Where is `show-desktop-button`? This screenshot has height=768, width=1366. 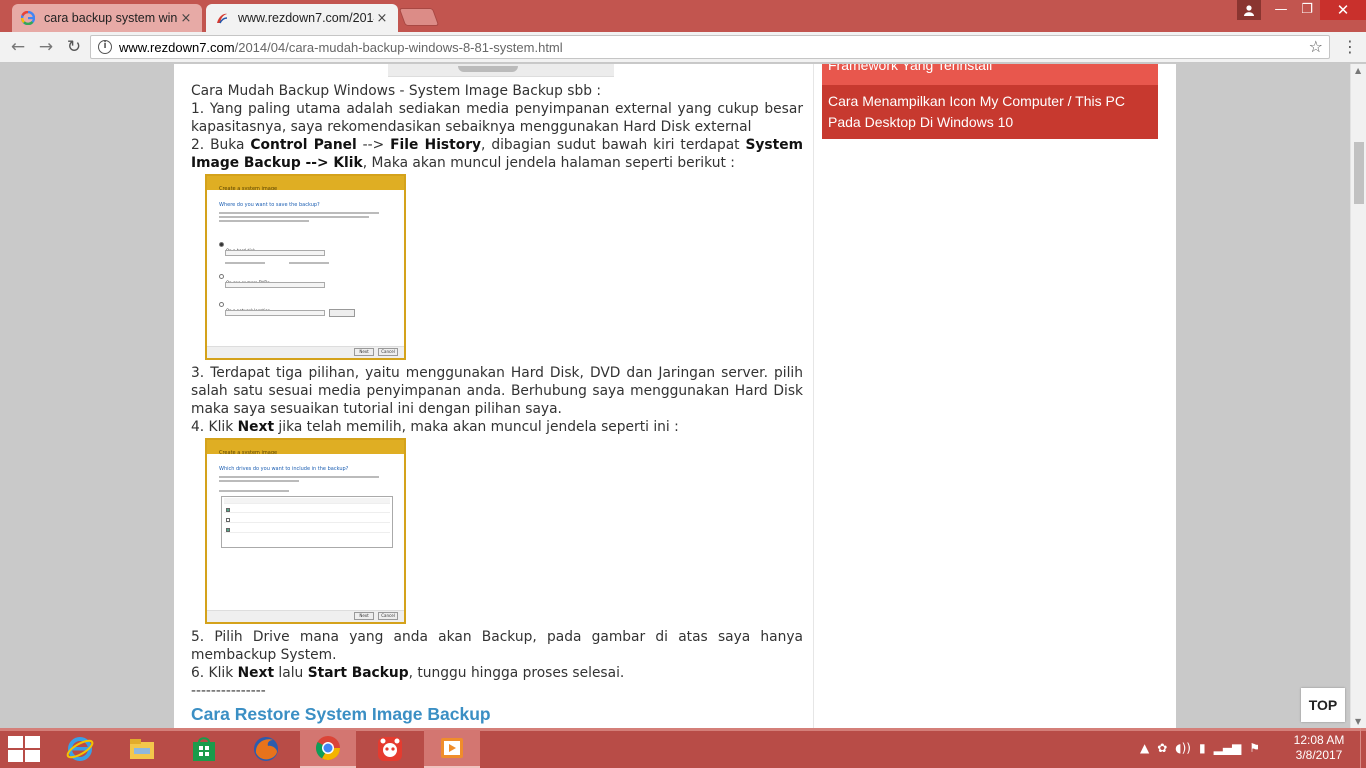
show-desktop-button is located at coordinates (1363, 748).